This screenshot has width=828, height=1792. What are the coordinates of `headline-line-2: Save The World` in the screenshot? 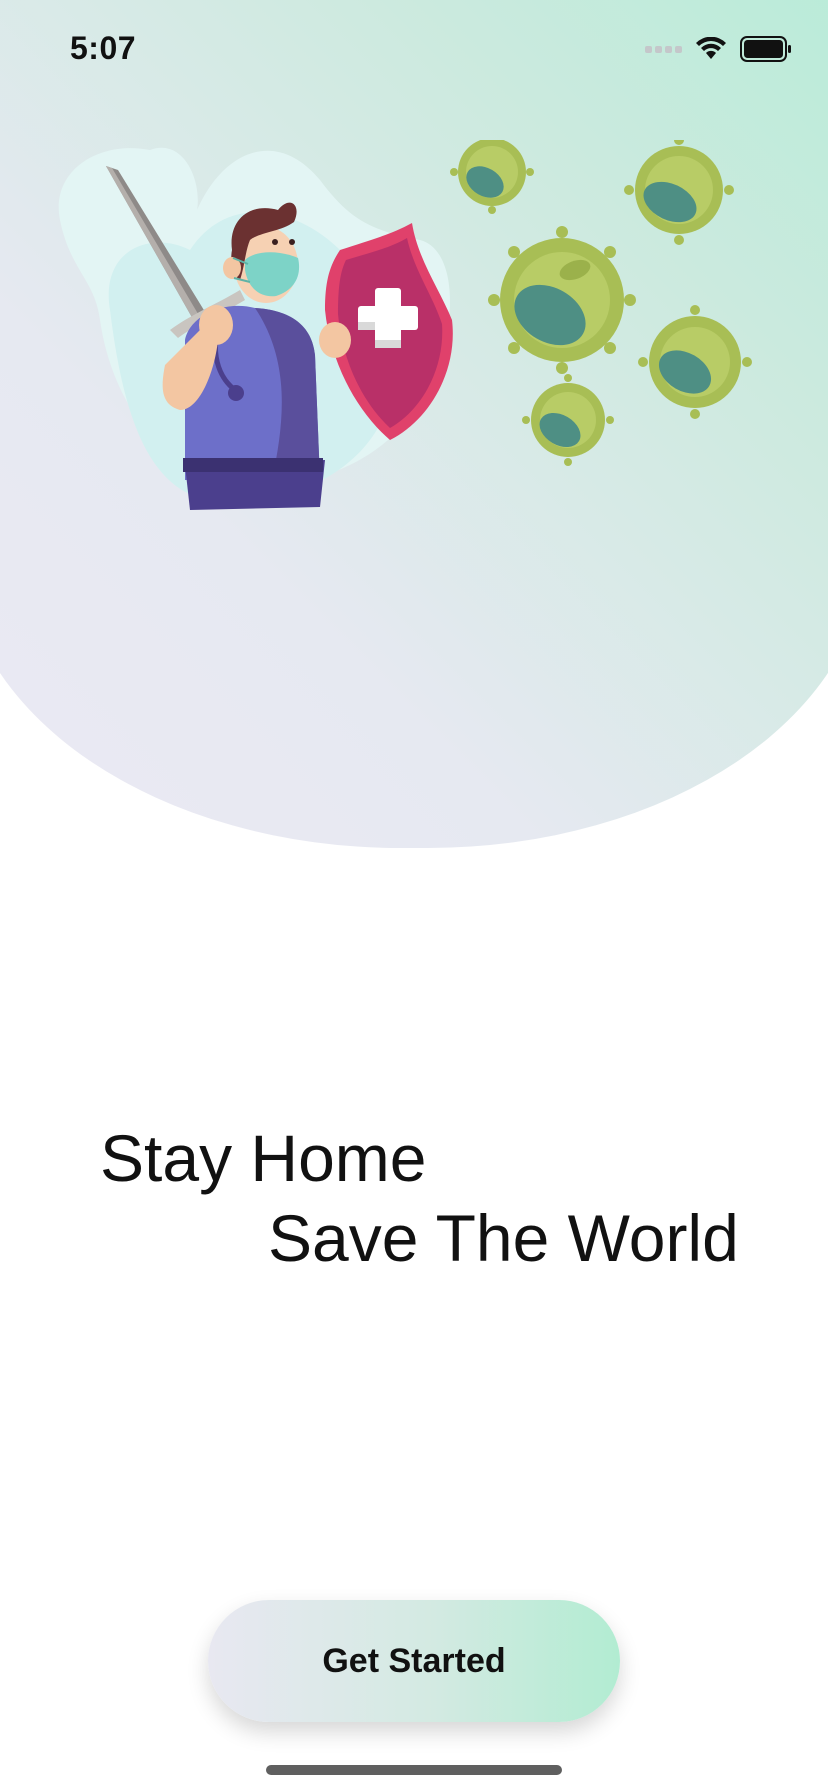 It's located at (503, 1238).